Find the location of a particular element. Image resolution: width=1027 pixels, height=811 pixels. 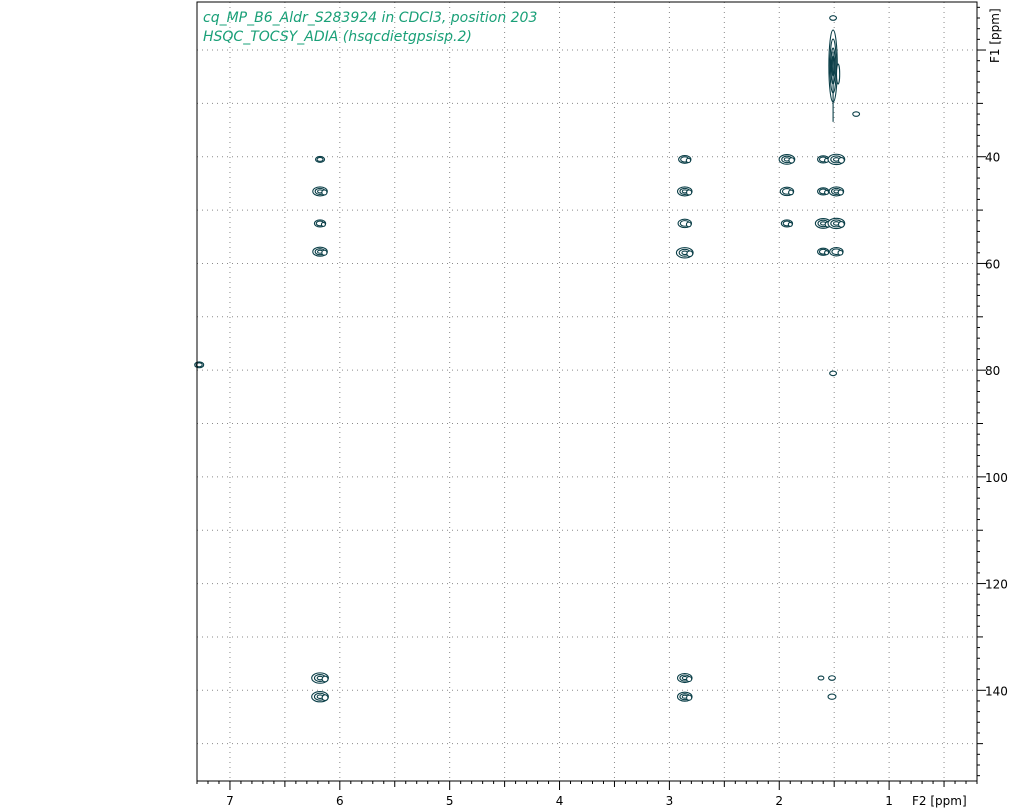

x-tick-label: 4 is located at coordinates (560, 801).